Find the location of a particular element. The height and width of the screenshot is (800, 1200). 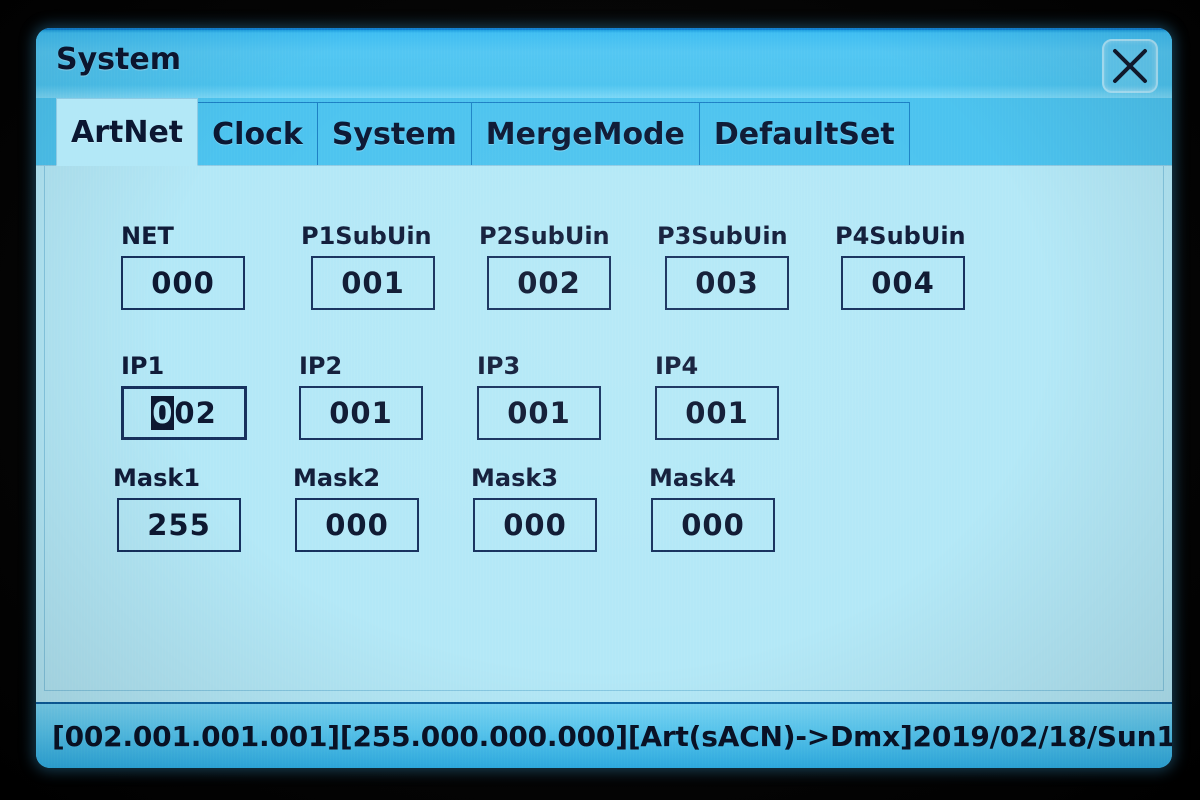

status-mask: [255.000.000.000] is located at coordinates (483, 736).